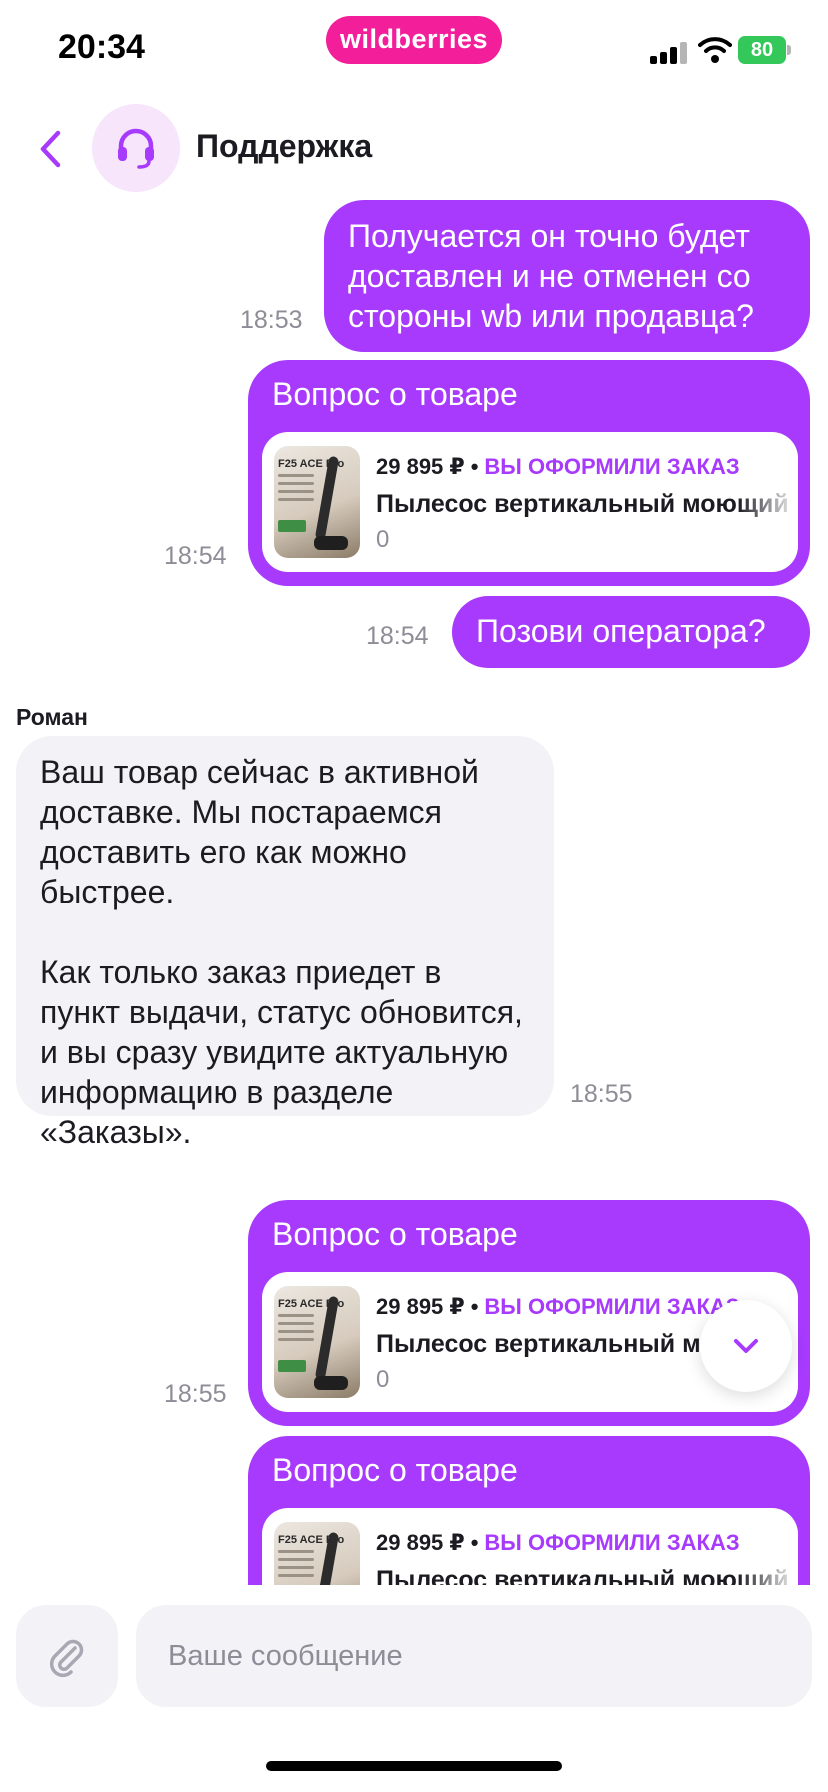 The width and height of the screenshot is (828, 1792). I want to click on battery-icon: 80, so click(764, 50).